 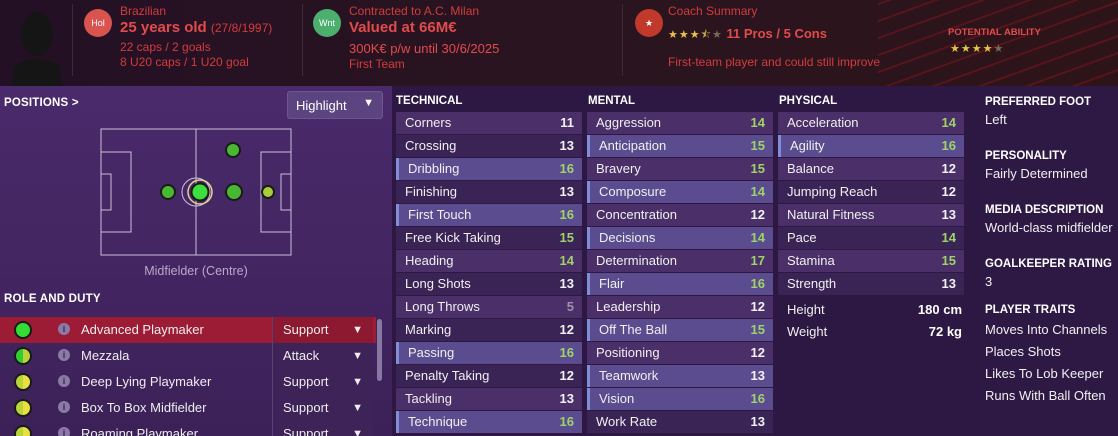 I want to click on header-divider, so click(x=302, y=40).